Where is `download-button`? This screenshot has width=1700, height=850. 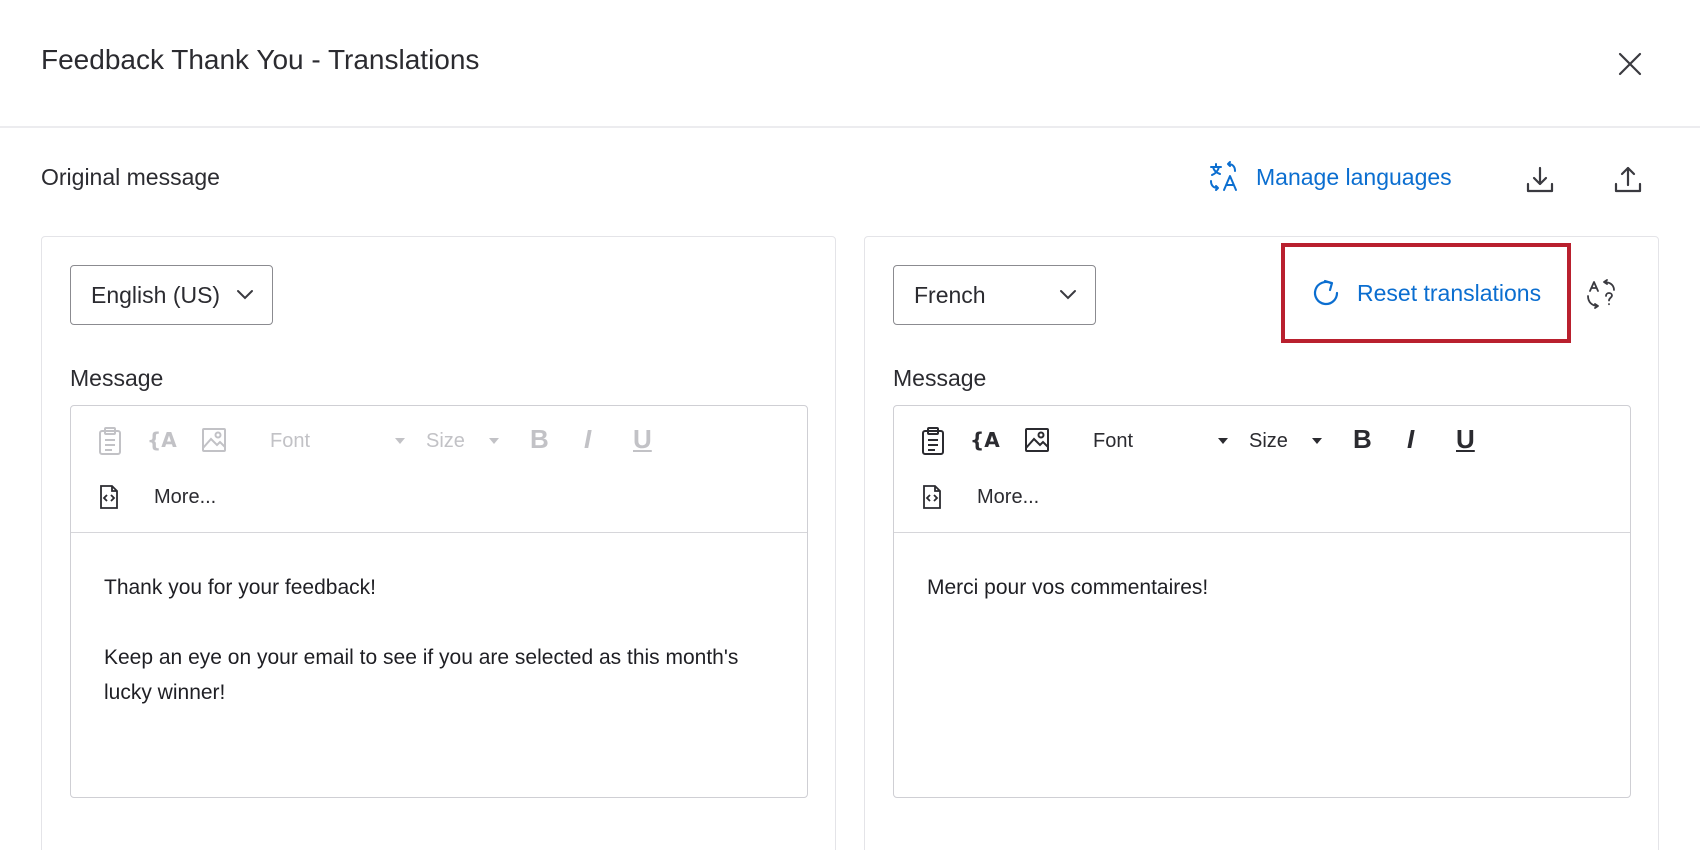
download-button is located at coordinates (1540, 180).